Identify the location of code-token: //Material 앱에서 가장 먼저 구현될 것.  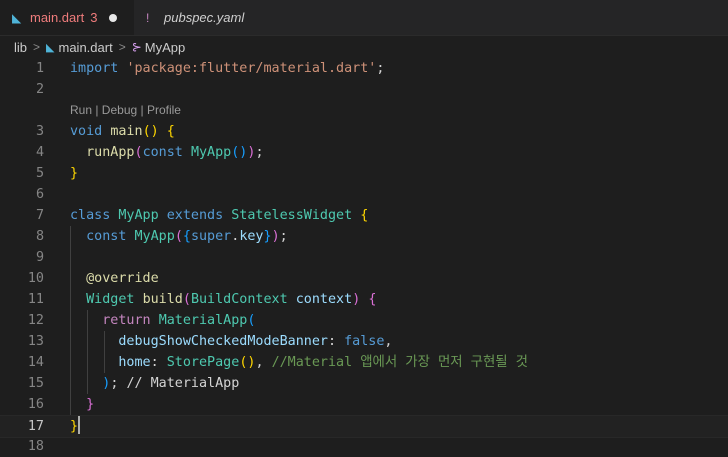
(400, 362).